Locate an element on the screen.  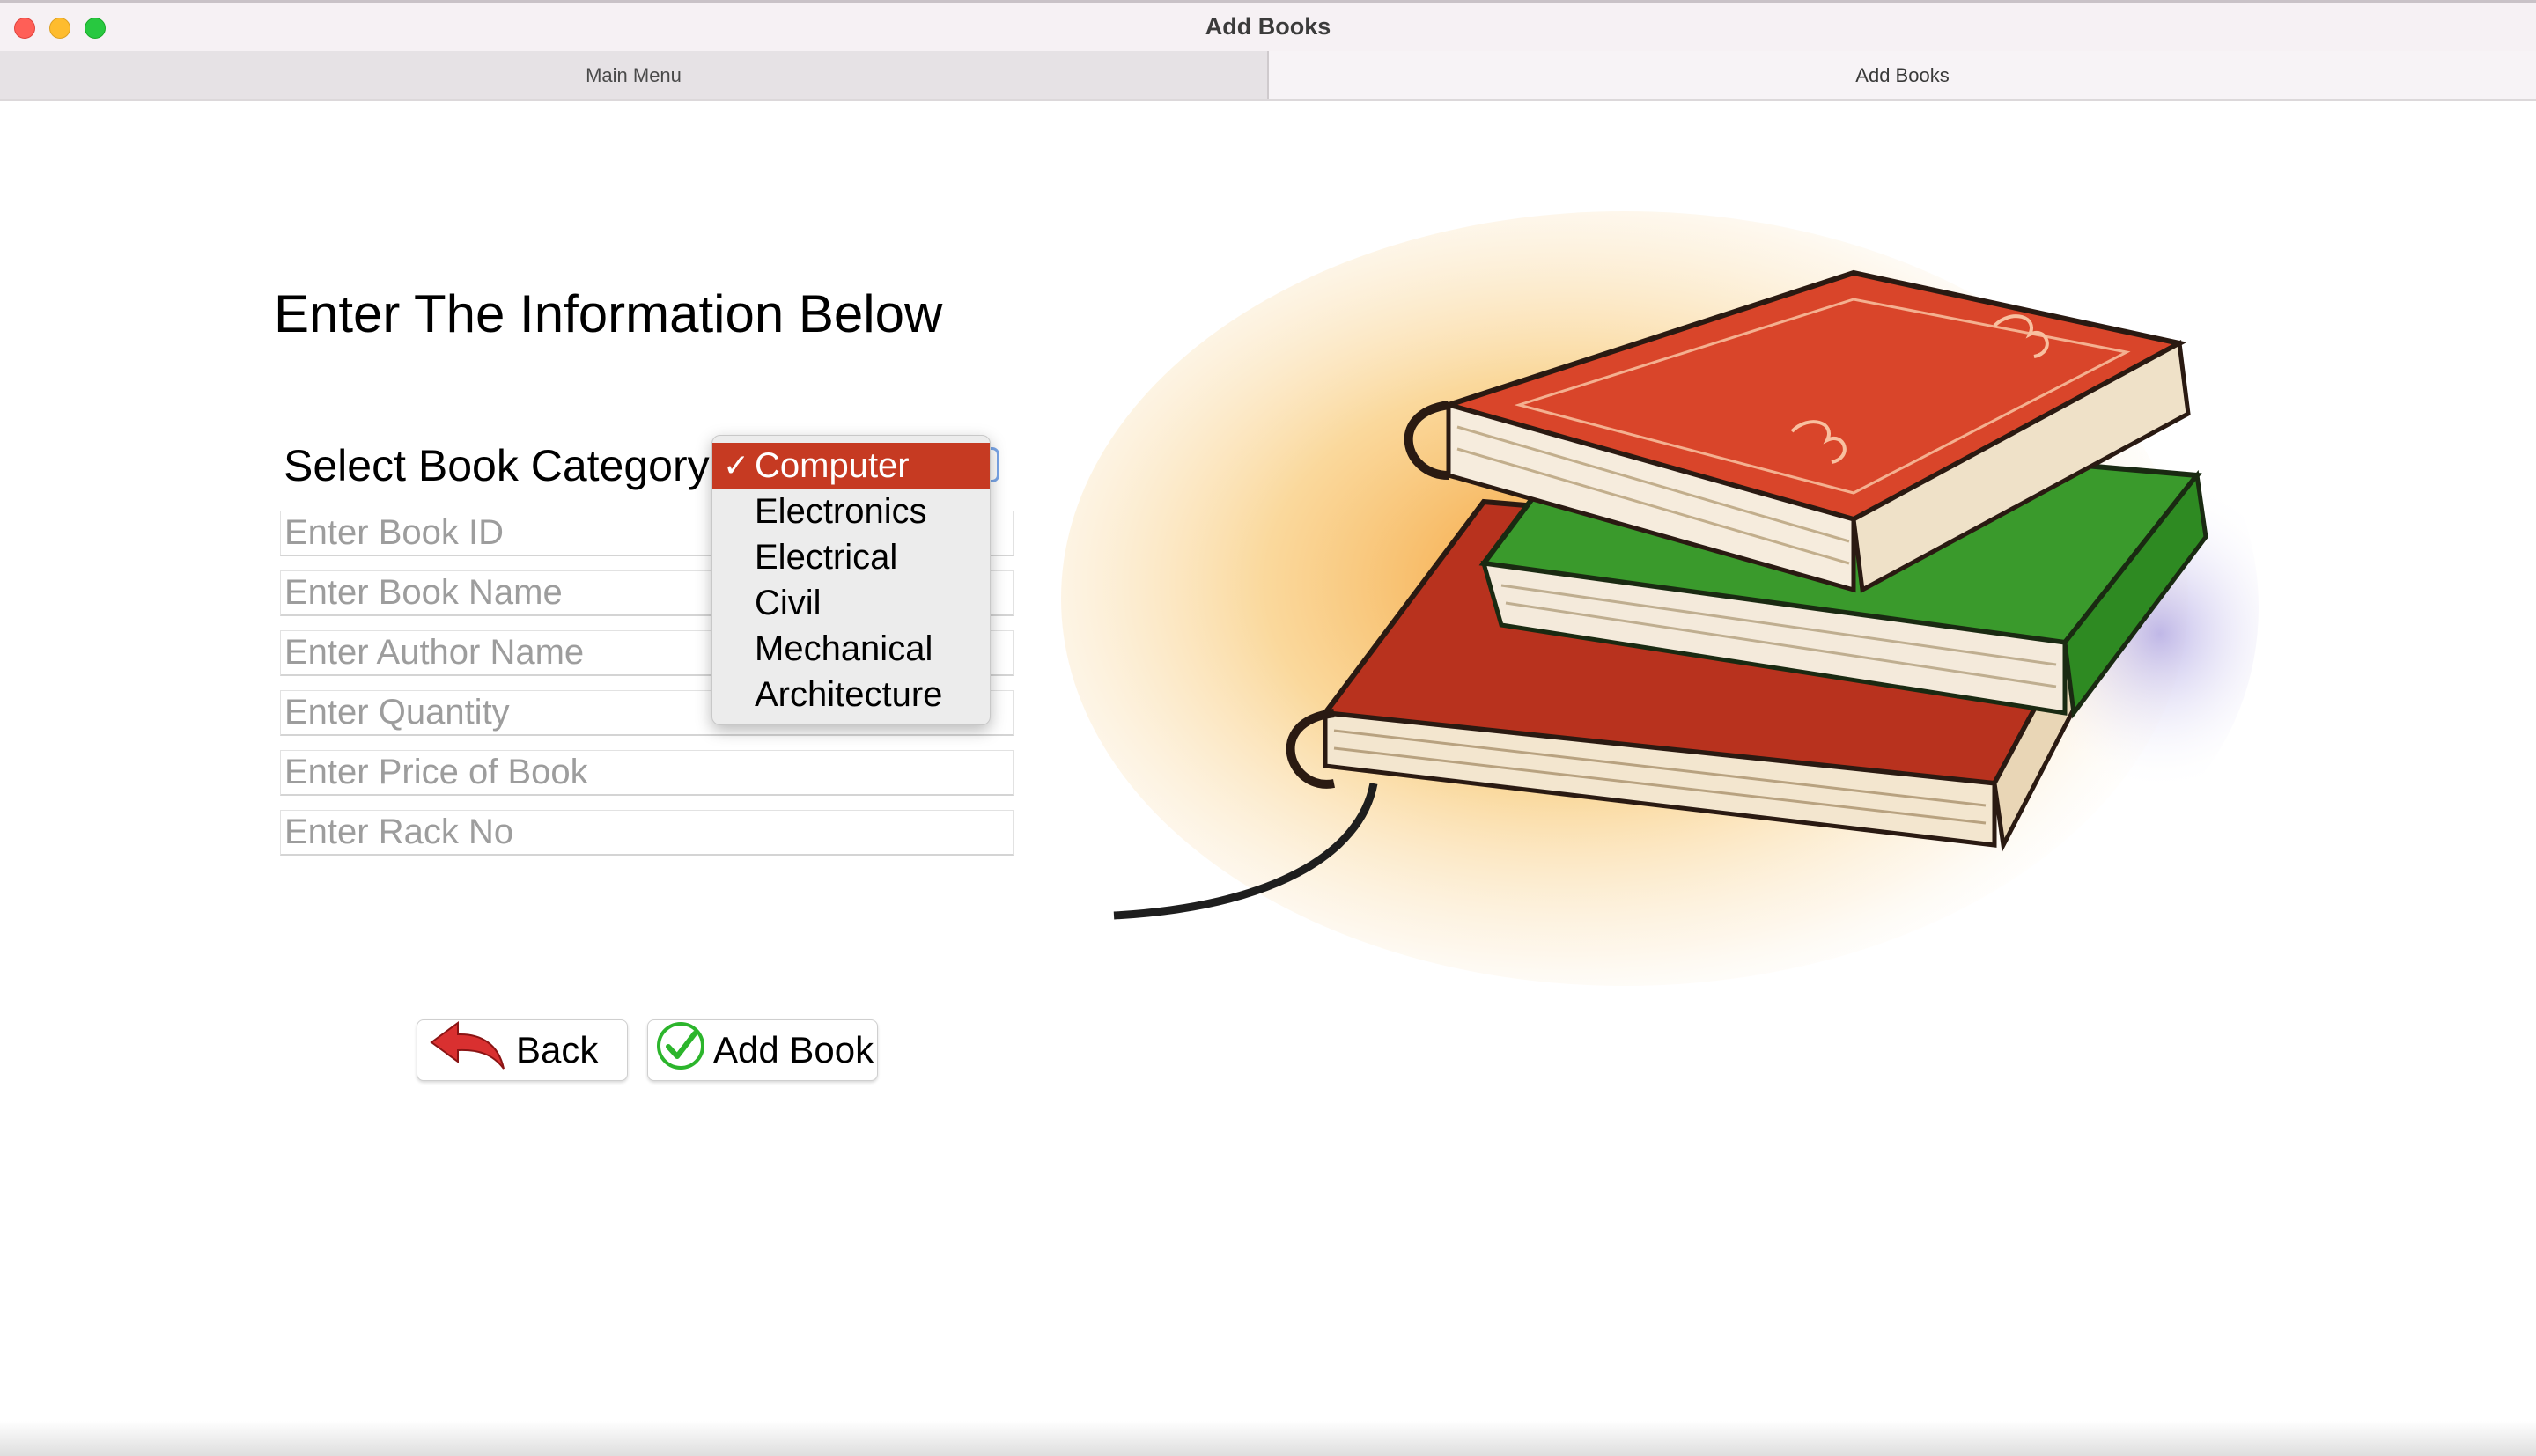
back-button-label: Back is located at coordinates (557, 1049).